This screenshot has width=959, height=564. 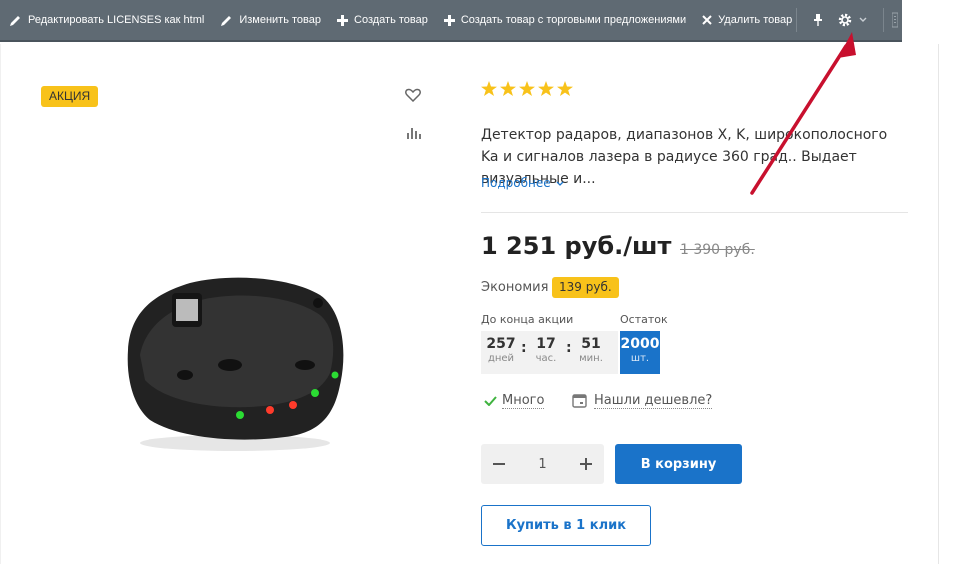 What do you see at coordinates (413, 95) in the screenshot?
I see `heart-icon` at bounding box center [413, 95].